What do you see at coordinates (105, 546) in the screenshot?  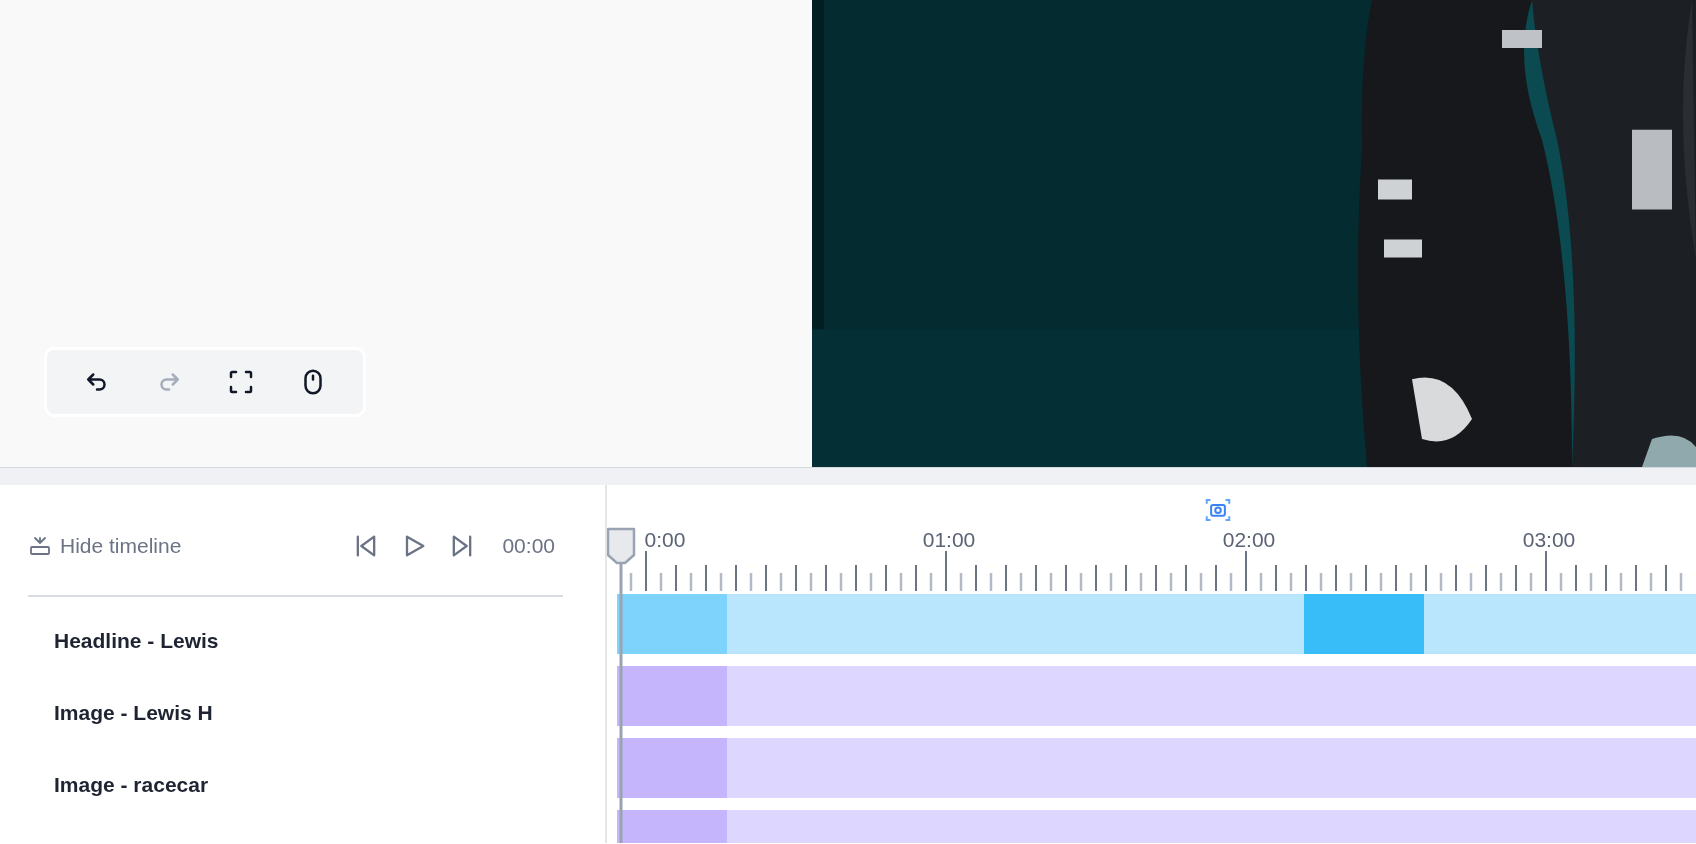 I see `hide-timeline-button: Hide timeline` at bounding box center [105, 546].